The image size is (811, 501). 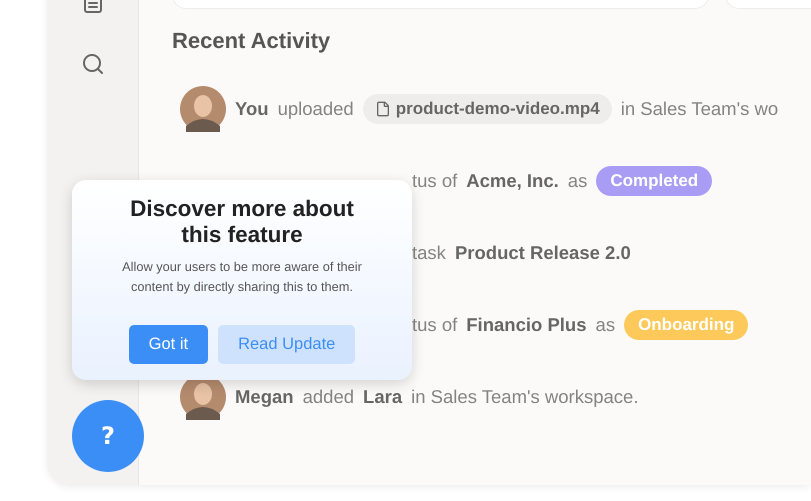 What do you see at coordinates (92, 64) in the screenshot?
I see `search-icon` at bounding box center [92, 64].